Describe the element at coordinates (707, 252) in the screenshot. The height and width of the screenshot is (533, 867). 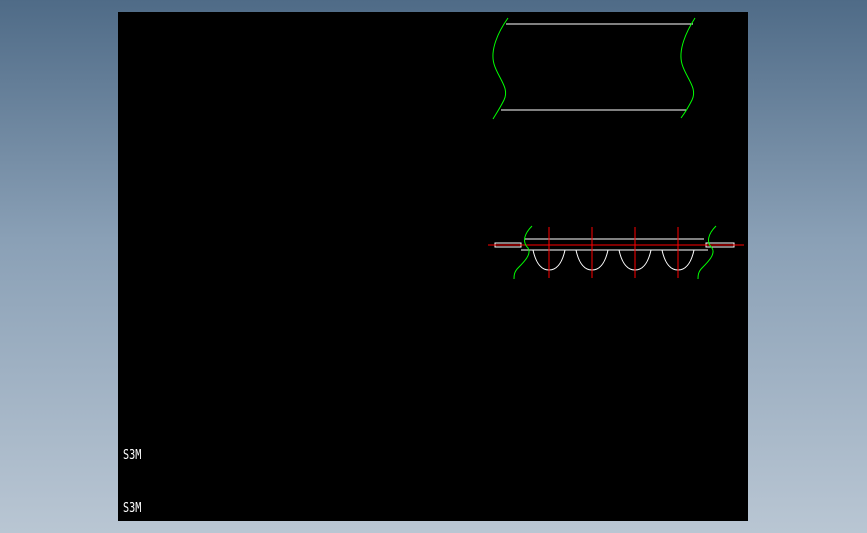
I see `section-break-right` at that location.